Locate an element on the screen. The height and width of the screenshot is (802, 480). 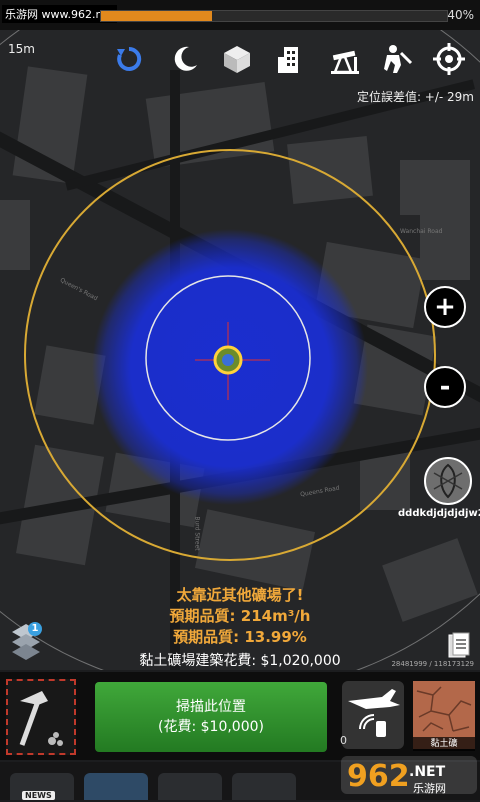
notification-badge: 1 is located at coordinates (35, 629).